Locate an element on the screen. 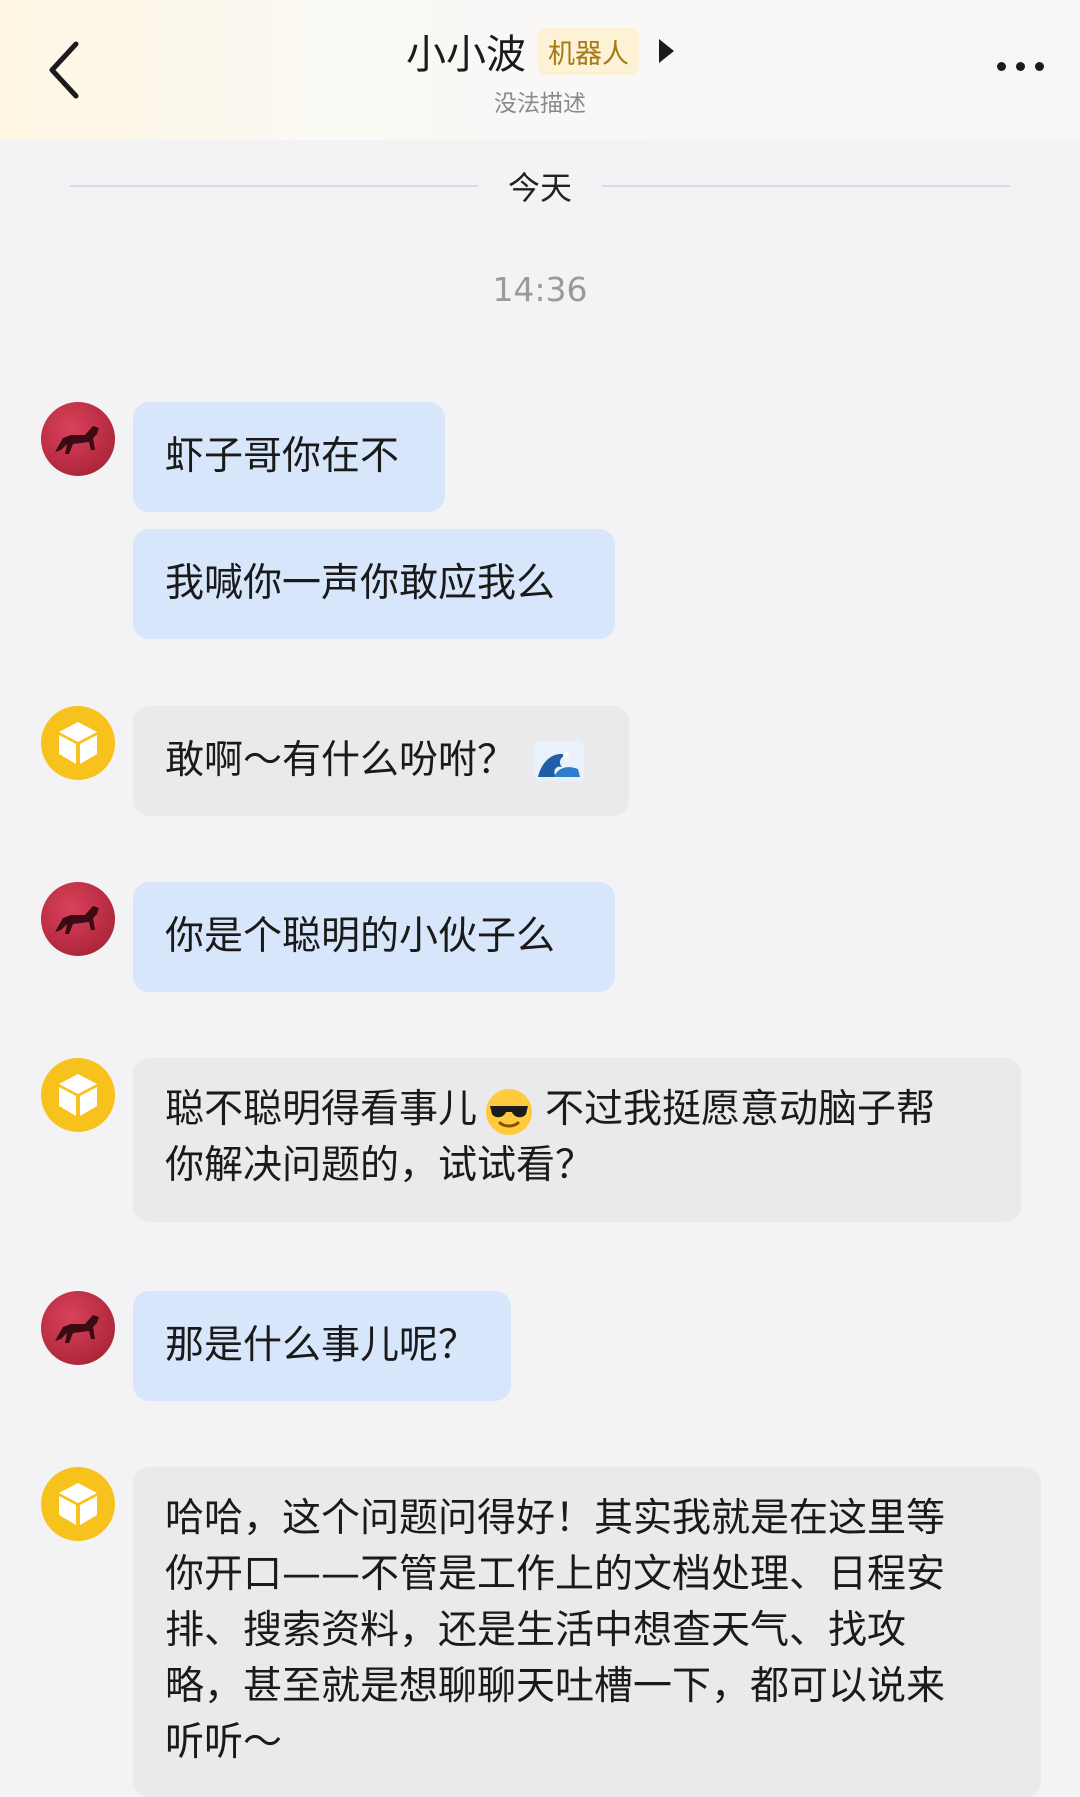 This screenshot has height=1797, width=1080. message-text: 敢啊～有什么吩咐？ is located at coordinates (341, 760).